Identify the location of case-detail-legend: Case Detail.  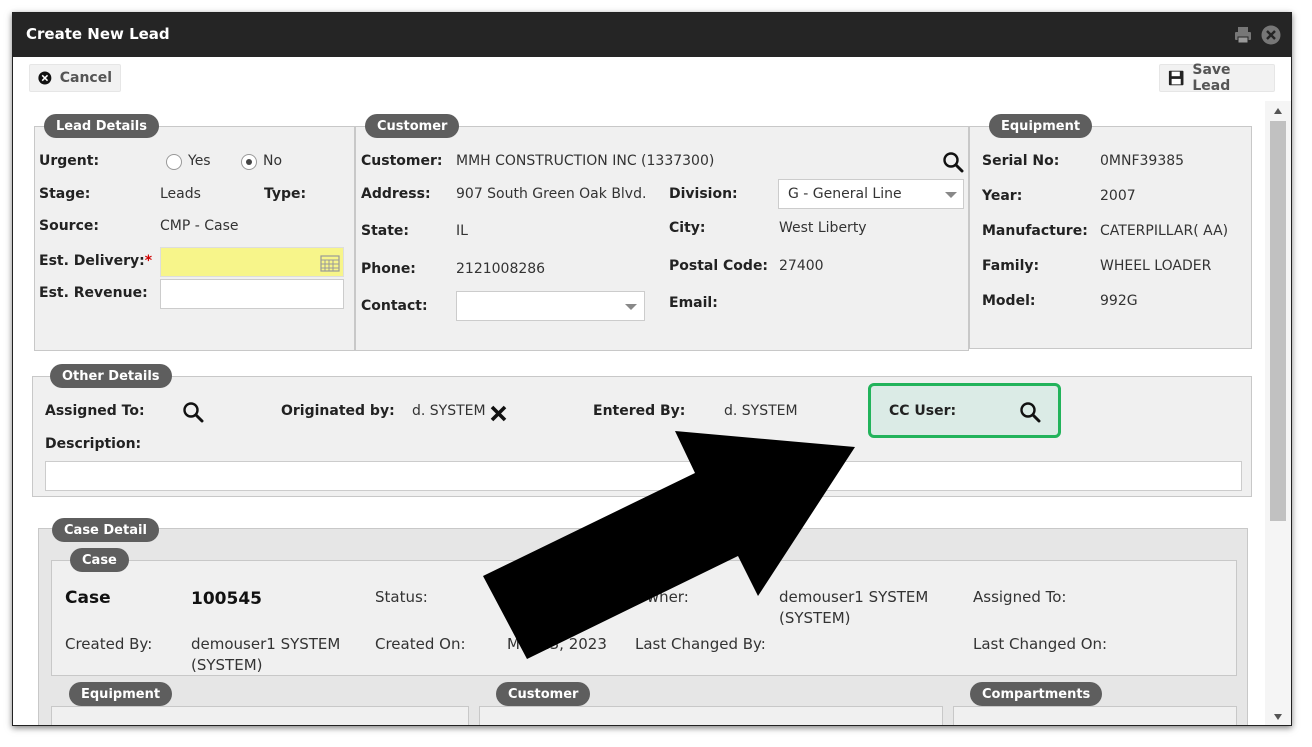
(105, 530).